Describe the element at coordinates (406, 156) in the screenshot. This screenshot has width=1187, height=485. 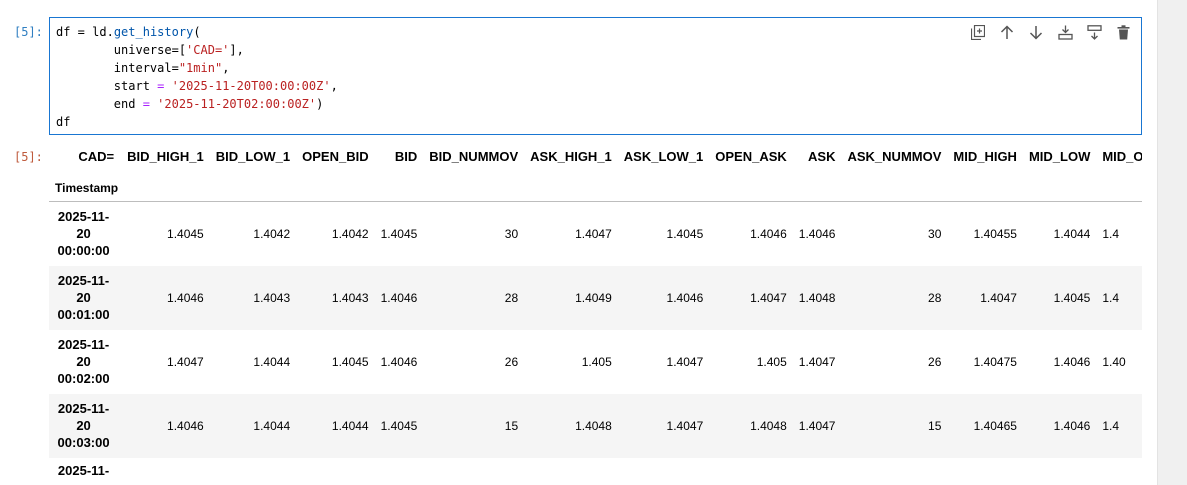
I see `column-header: BID` at that location.